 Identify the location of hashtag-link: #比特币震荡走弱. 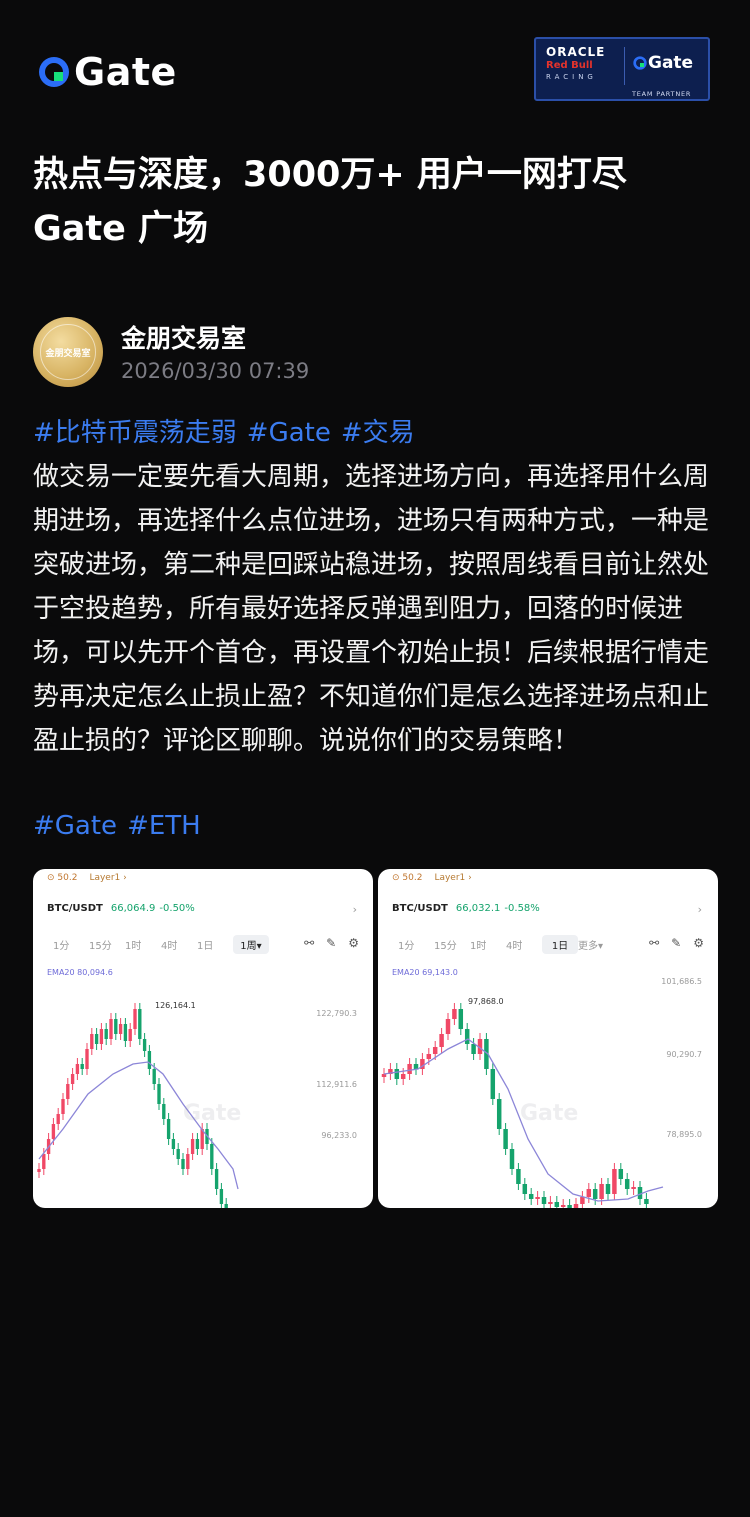
(135, 433).